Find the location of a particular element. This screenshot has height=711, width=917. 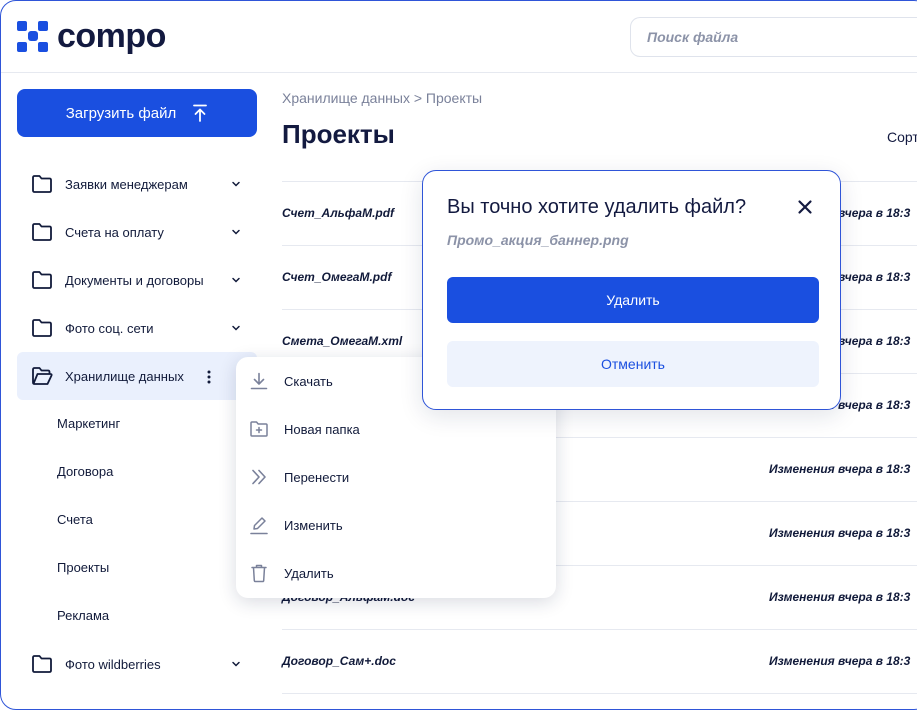

menu-item-label: Изменить is located at coordinates (313, 525).